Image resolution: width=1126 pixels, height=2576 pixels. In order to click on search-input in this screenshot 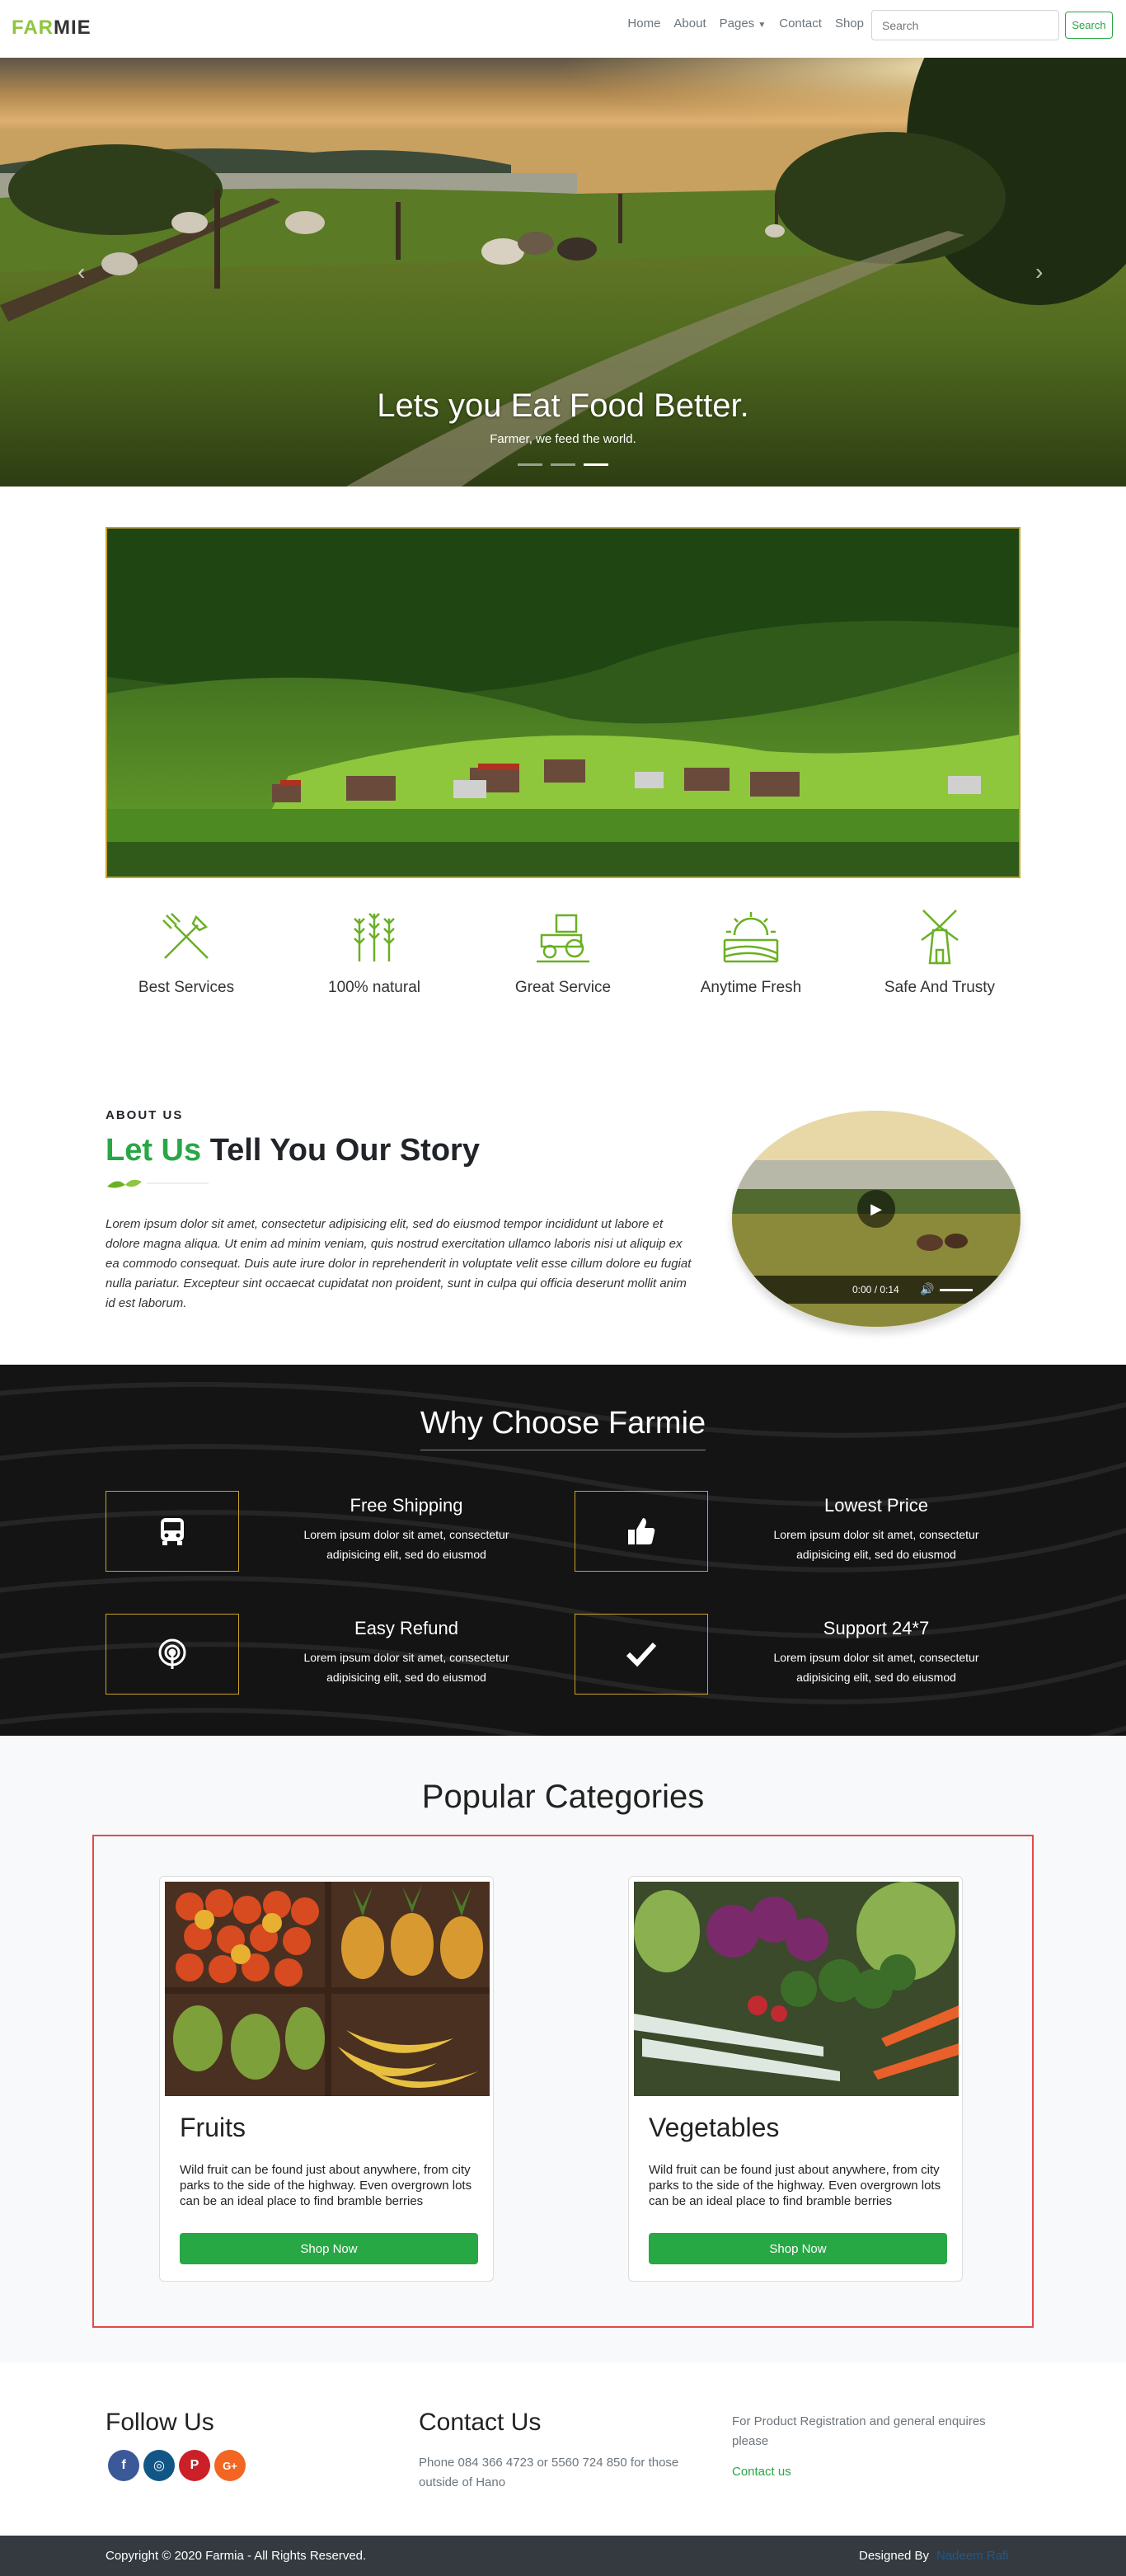, I will do `click(965, 25)`.